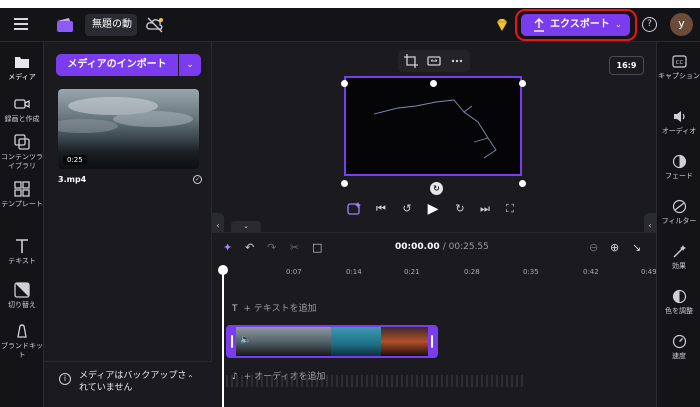 This screenshot has height=407, width=700. What do you see at coordinates (197, 179) in the screenshot?
I see `check-circle-icon: ✓` at bounding box center [197, 179].